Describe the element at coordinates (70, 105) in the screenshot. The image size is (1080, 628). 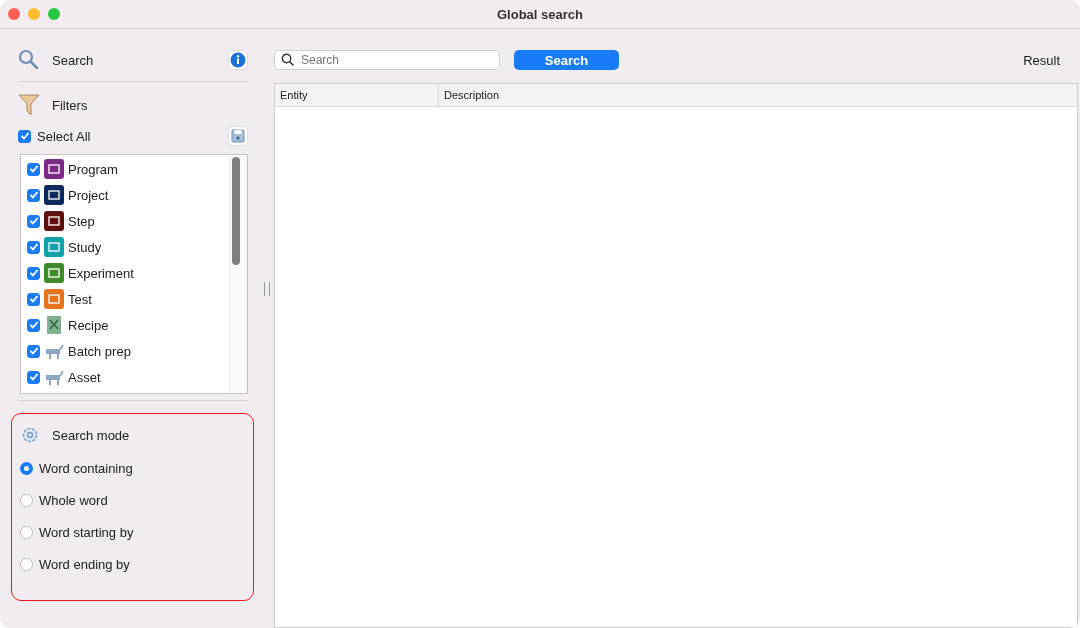
I see `section-label: Filters` at that location.